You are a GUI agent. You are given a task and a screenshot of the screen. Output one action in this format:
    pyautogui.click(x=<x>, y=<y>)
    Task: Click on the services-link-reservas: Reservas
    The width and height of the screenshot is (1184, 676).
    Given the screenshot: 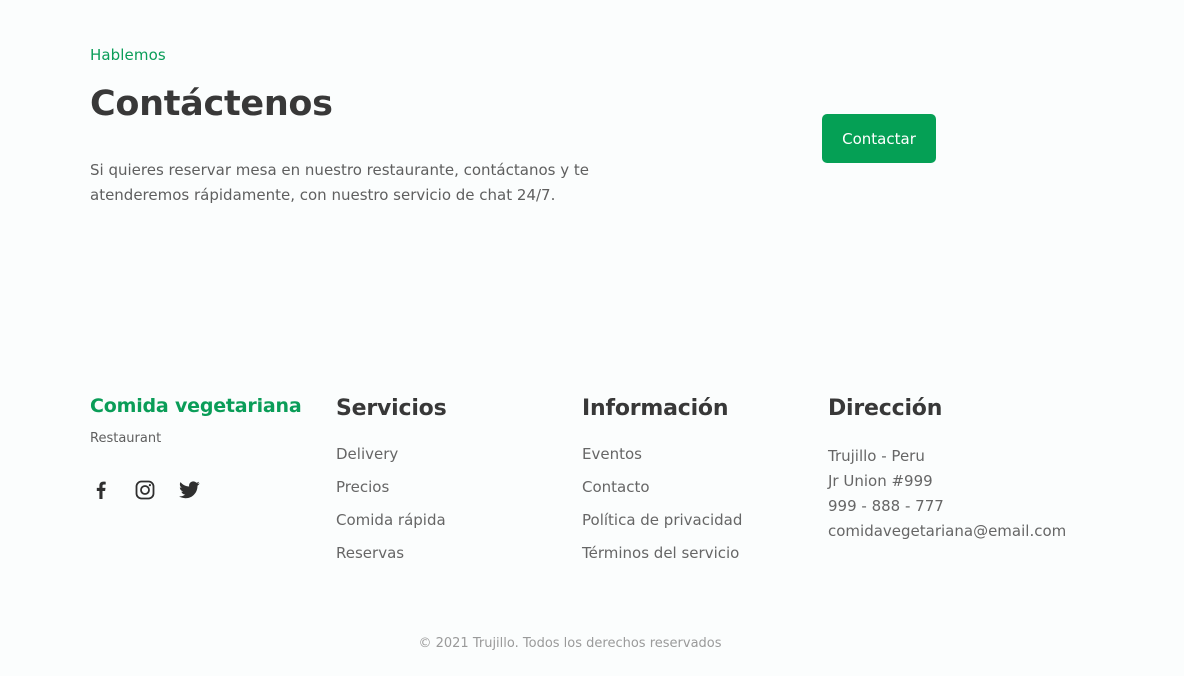 What is the action you would take?
    pyautogui.click(x=391, y=559)
    